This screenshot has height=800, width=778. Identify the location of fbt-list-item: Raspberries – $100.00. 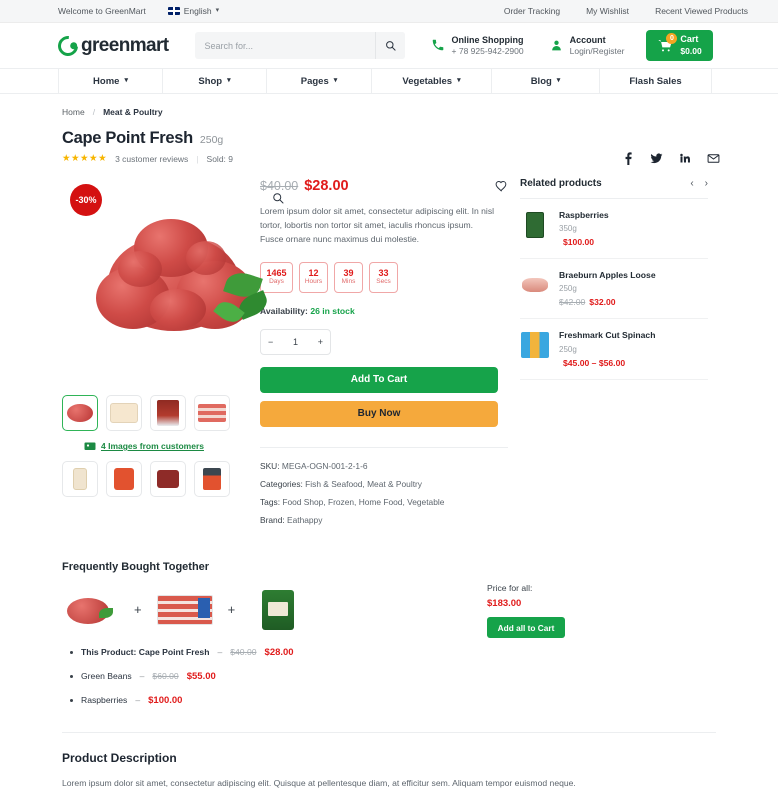
(420, 700).